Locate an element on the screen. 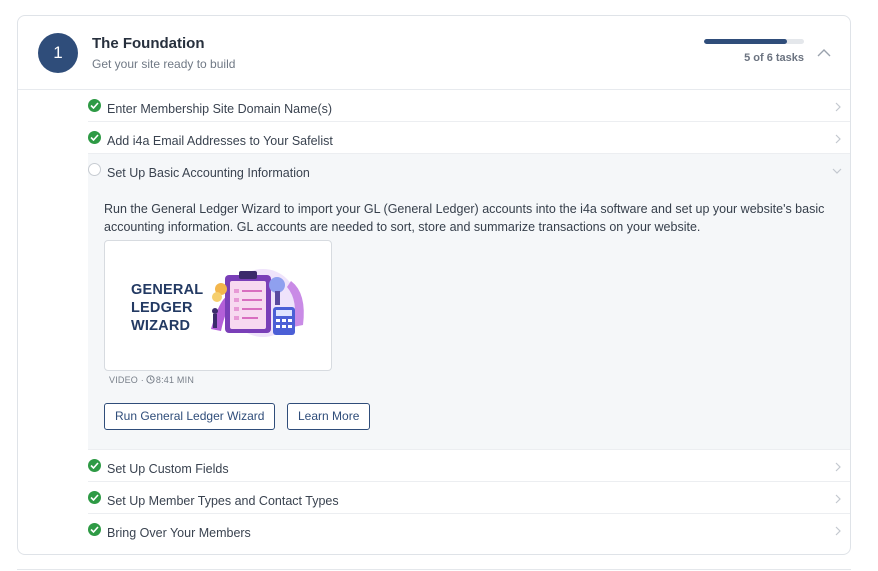  progress-bar is located at coordinates (754, 41).